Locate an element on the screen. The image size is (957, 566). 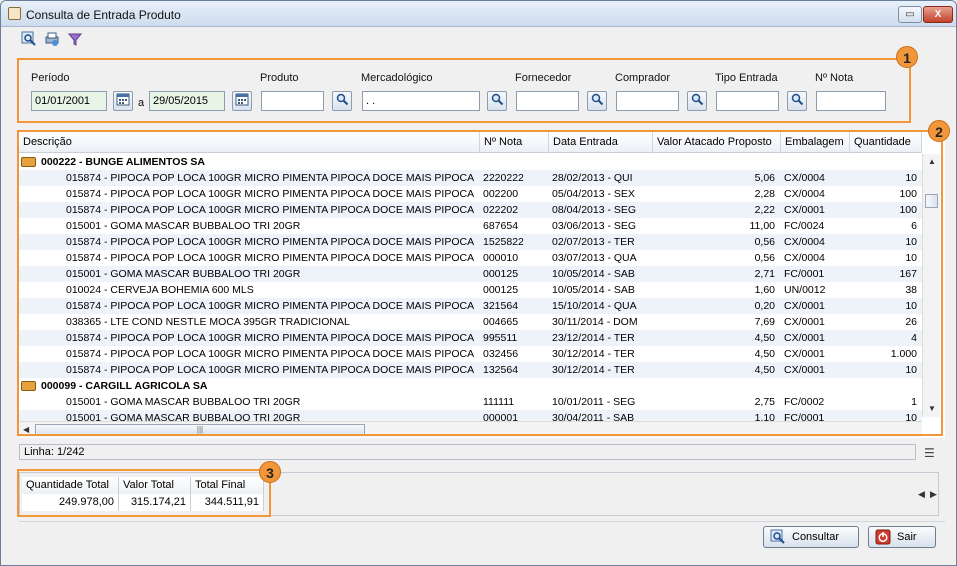
mercadologico-field: . . is located at coordinates (421, 101).